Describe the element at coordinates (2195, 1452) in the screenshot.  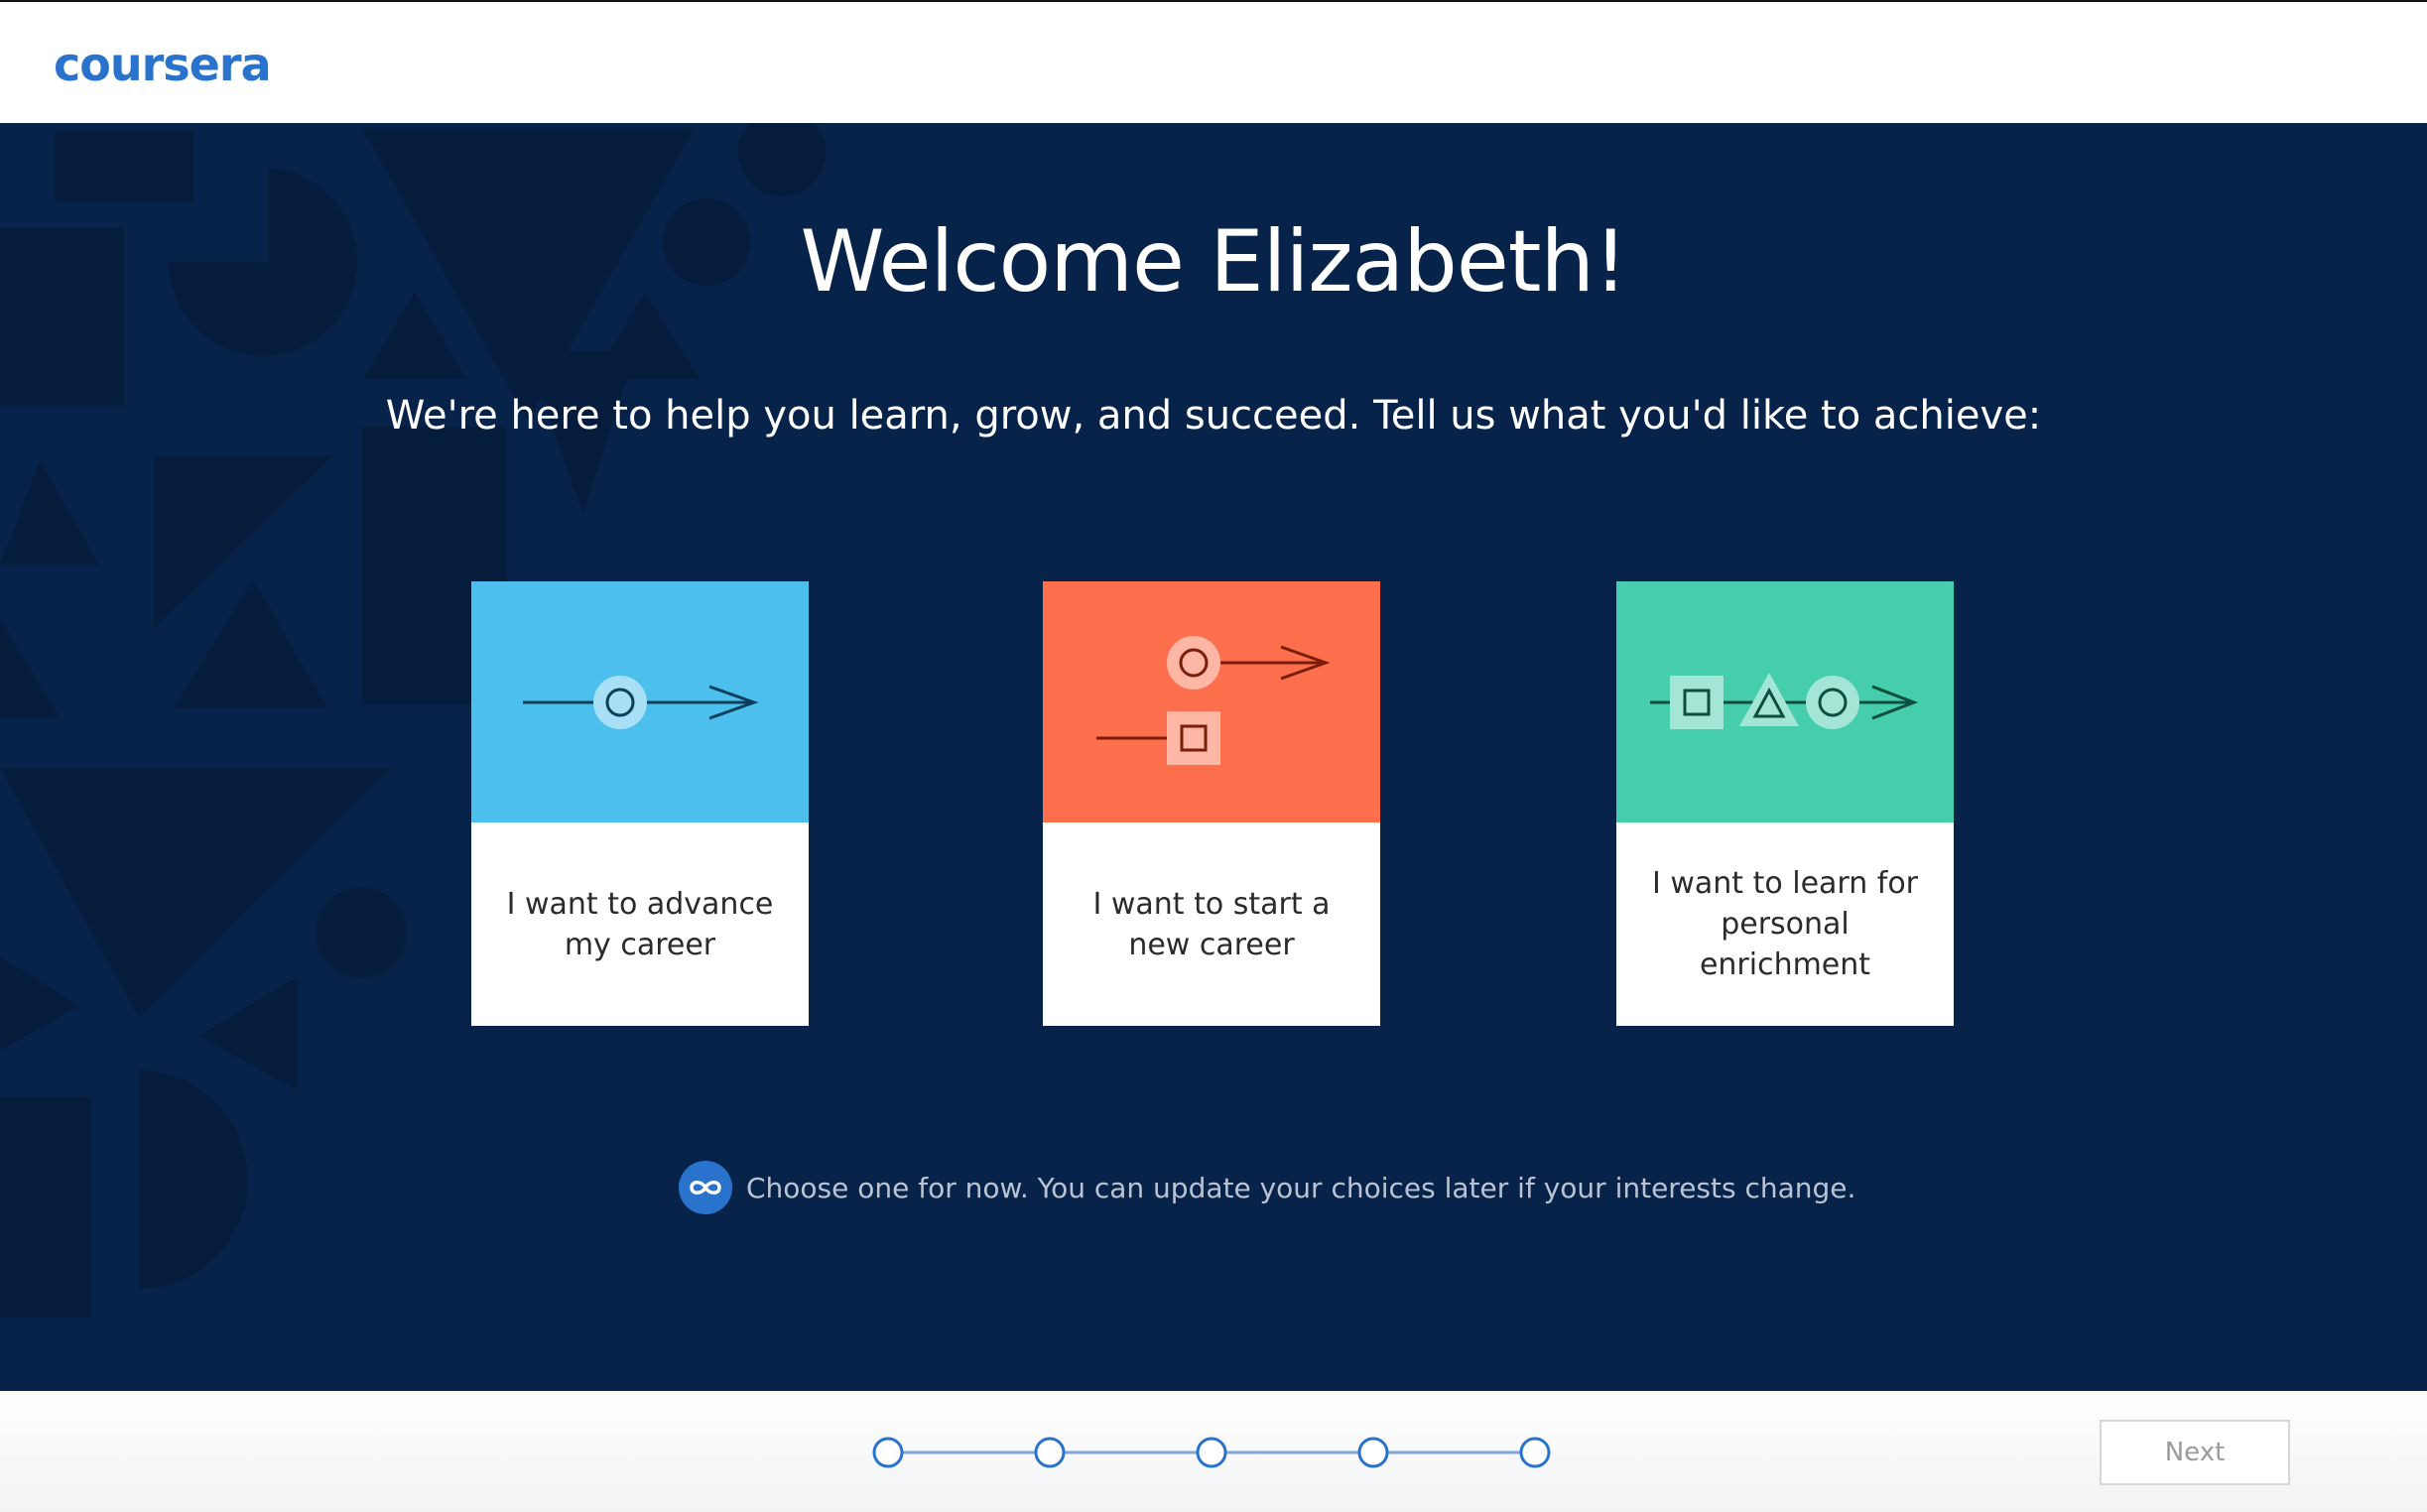
I see `next-button: Next` at that location.